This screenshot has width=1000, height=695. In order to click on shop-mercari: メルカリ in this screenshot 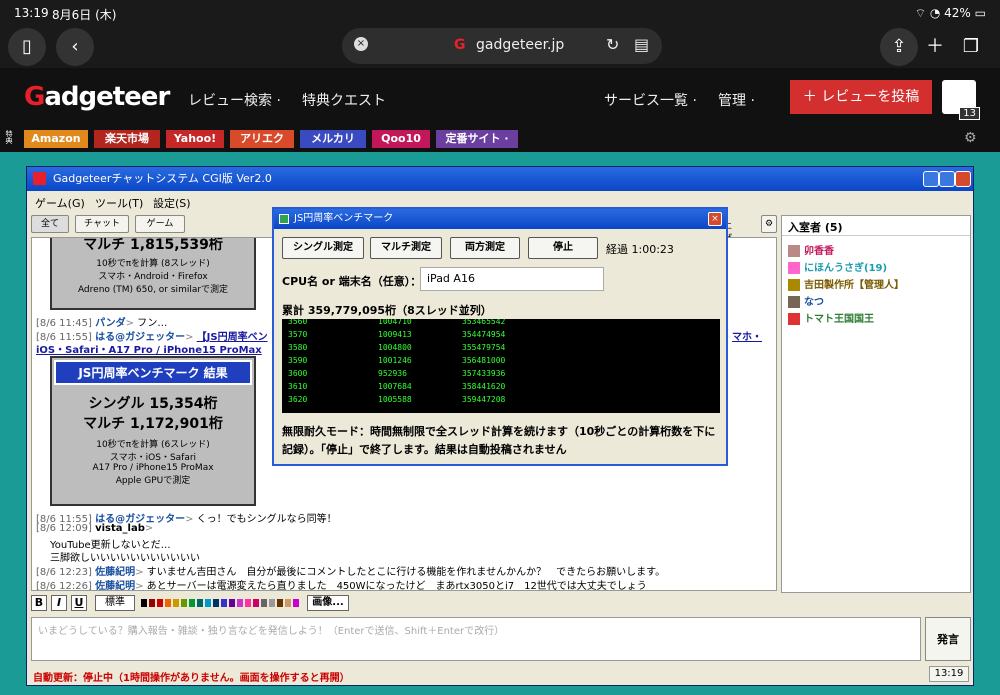, I will do `click(333, 139)`.